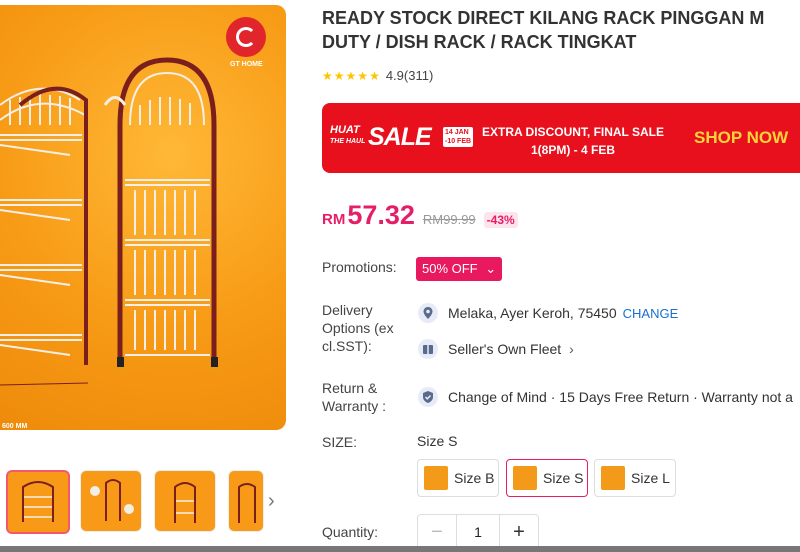 This screenshot has width=800, height=552. What do you see at coordinates (420, 215) in the screenshot?
I see `price-row: RM 57.32 RM99.99 -43%` at bounding box center [420, 215].